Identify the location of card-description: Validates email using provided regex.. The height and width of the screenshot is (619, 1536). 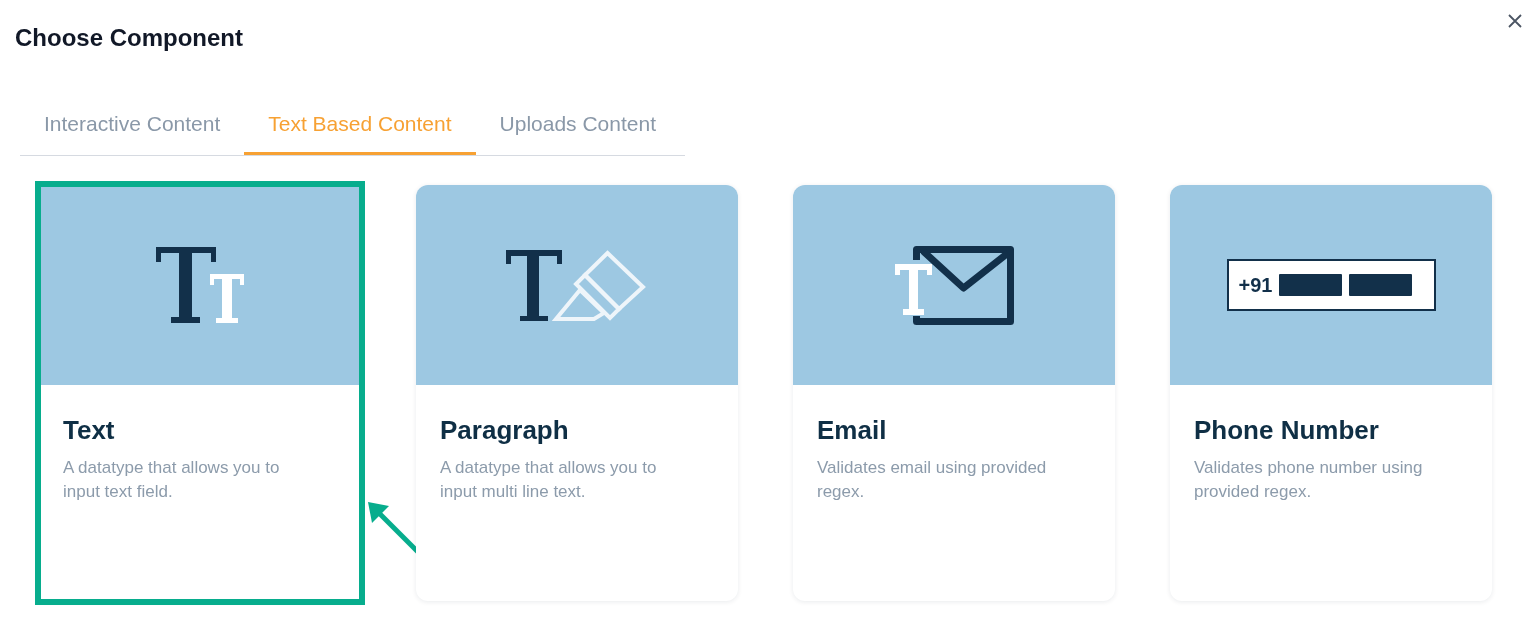
(932, 480).